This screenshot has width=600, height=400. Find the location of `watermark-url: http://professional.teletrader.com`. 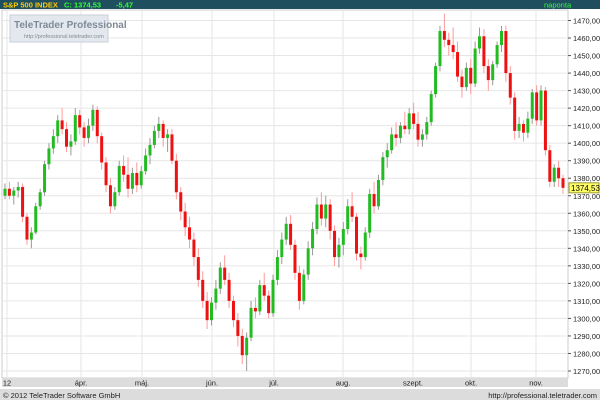

watermark-url: http://professional.teletrader.com is located at coordinates (64, 37).